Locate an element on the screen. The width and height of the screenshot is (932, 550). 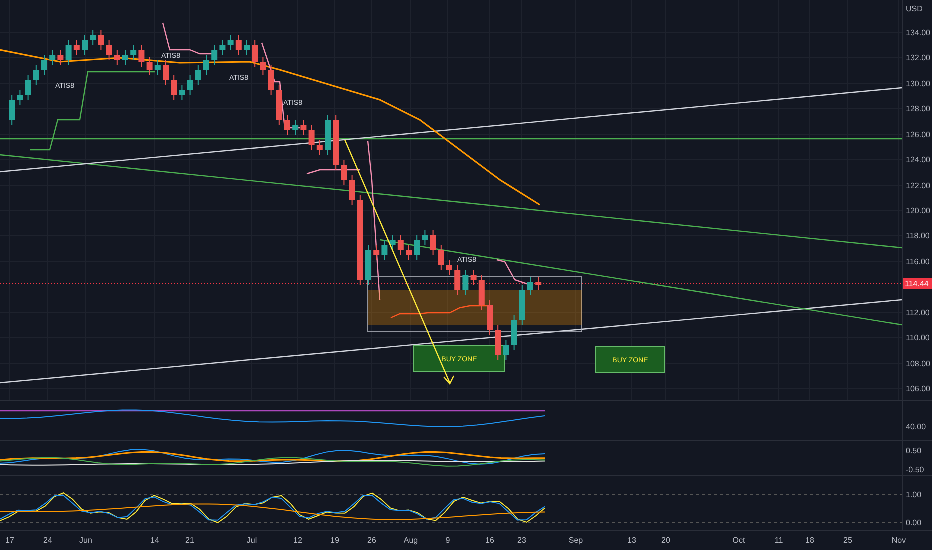
date-label: 17 is located at coordinates (10, 540).